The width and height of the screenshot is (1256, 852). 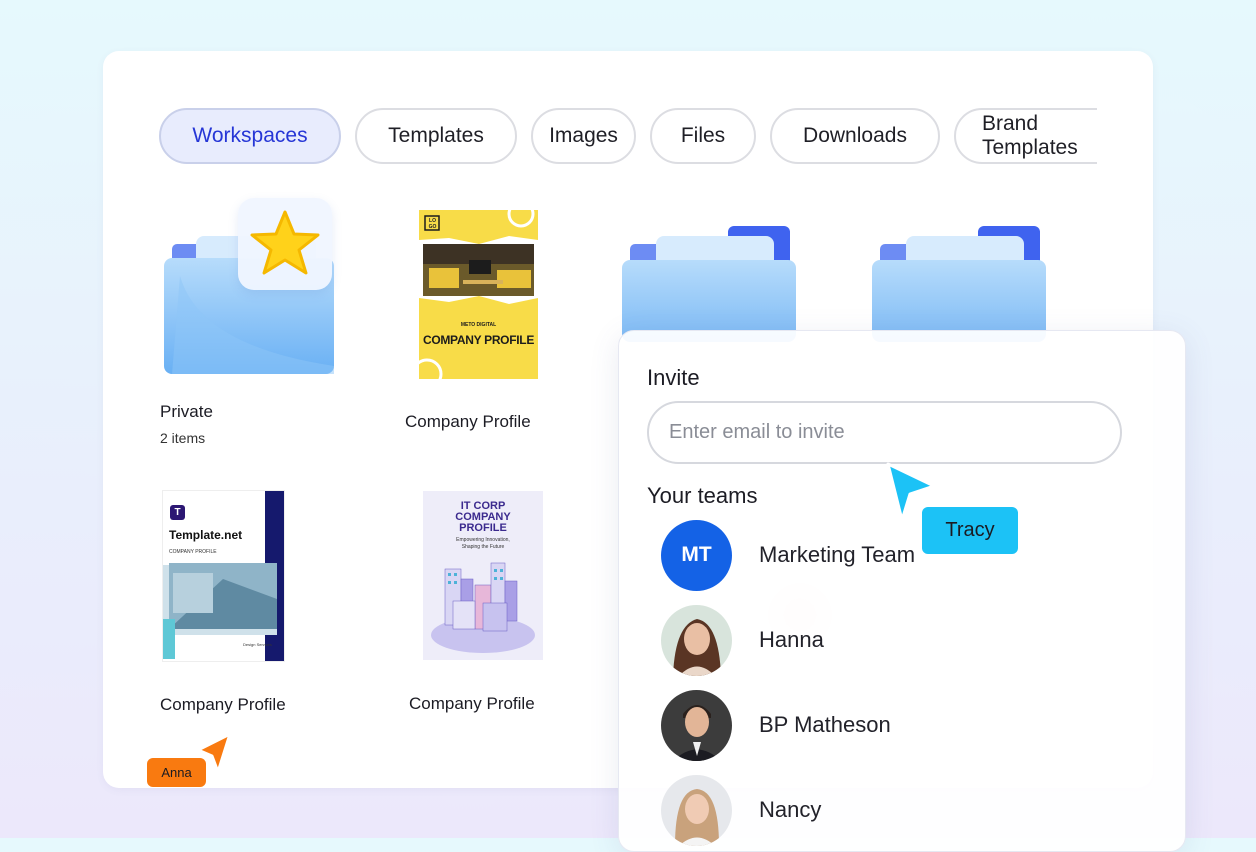 What do you see at coordinates (183, 438) in the screenshot?
I see `private-folder-count: 2 items` at bounding box center [183, 438].